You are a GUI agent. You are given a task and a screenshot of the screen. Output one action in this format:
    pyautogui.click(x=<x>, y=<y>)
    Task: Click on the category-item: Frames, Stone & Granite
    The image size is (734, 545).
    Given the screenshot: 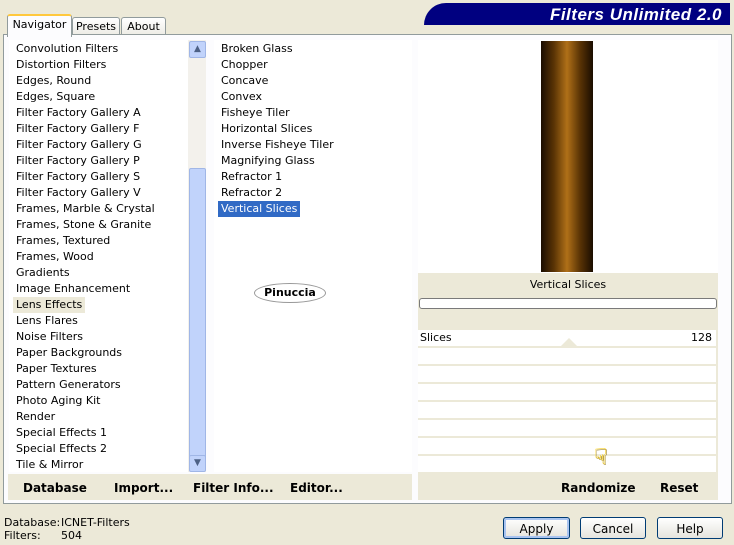 What is the action you would take?
    pyautogui.click(x=83, y=225)
    